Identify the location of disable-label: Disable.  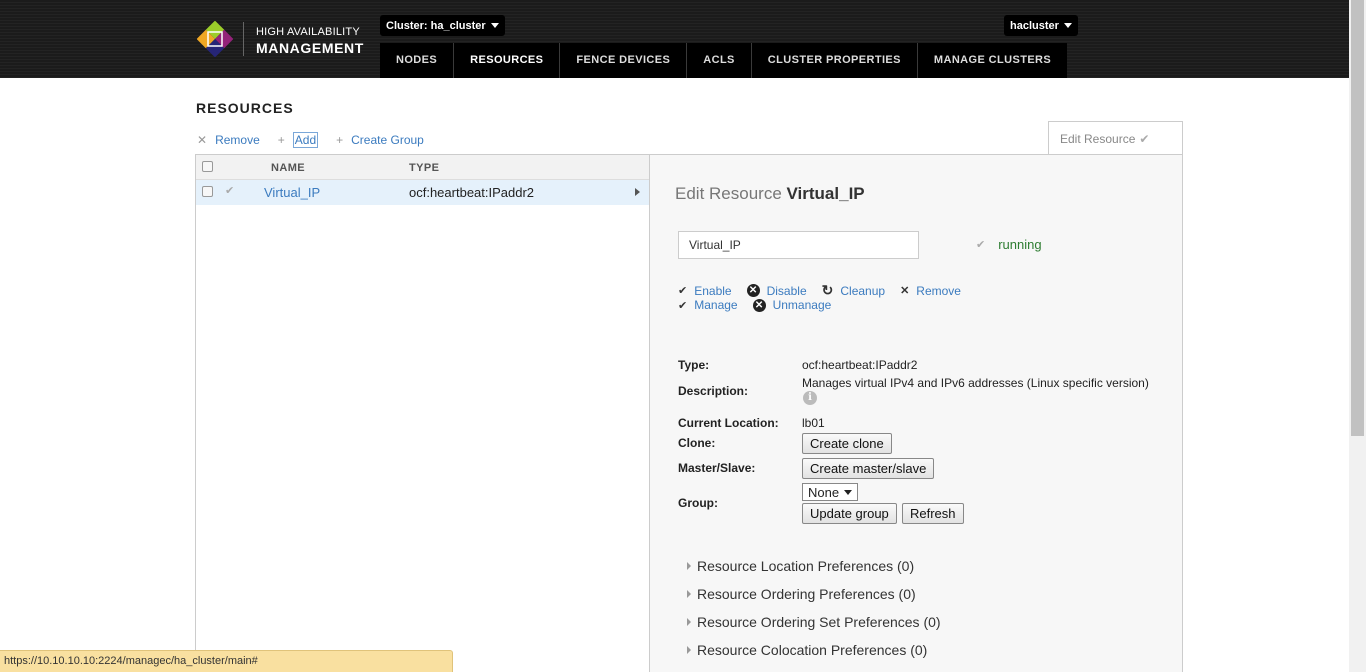
(786, 290).